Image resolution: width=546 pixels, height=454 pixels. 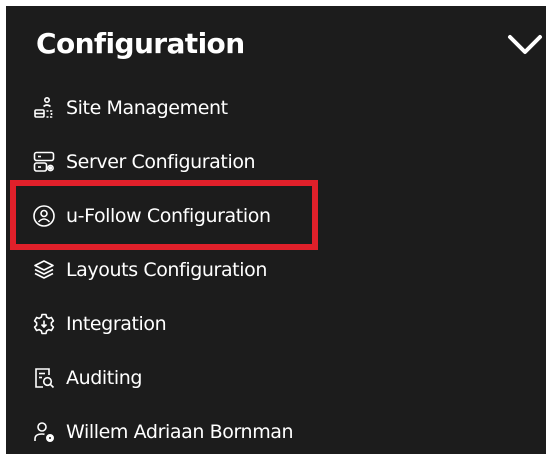 I want to click on menu-item-label: Willem Adriaan Bornman, so click(x=180, y=432).